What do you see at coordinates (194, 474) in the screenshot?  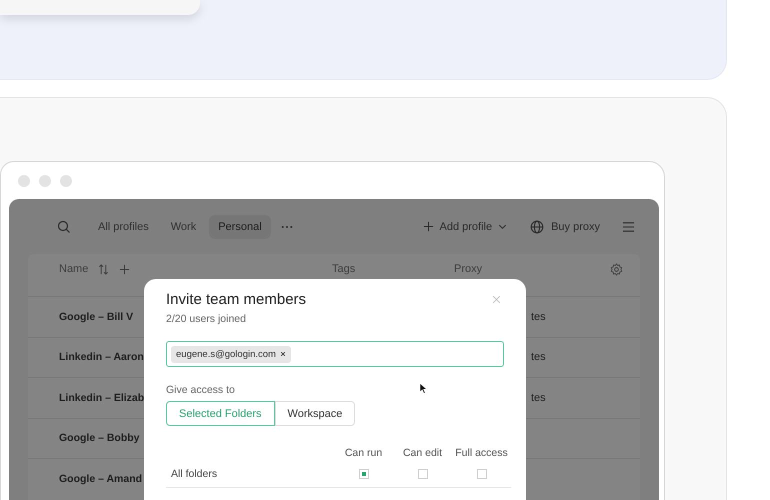 I see `folder-name: All folders` at bounding box center [194, 474].